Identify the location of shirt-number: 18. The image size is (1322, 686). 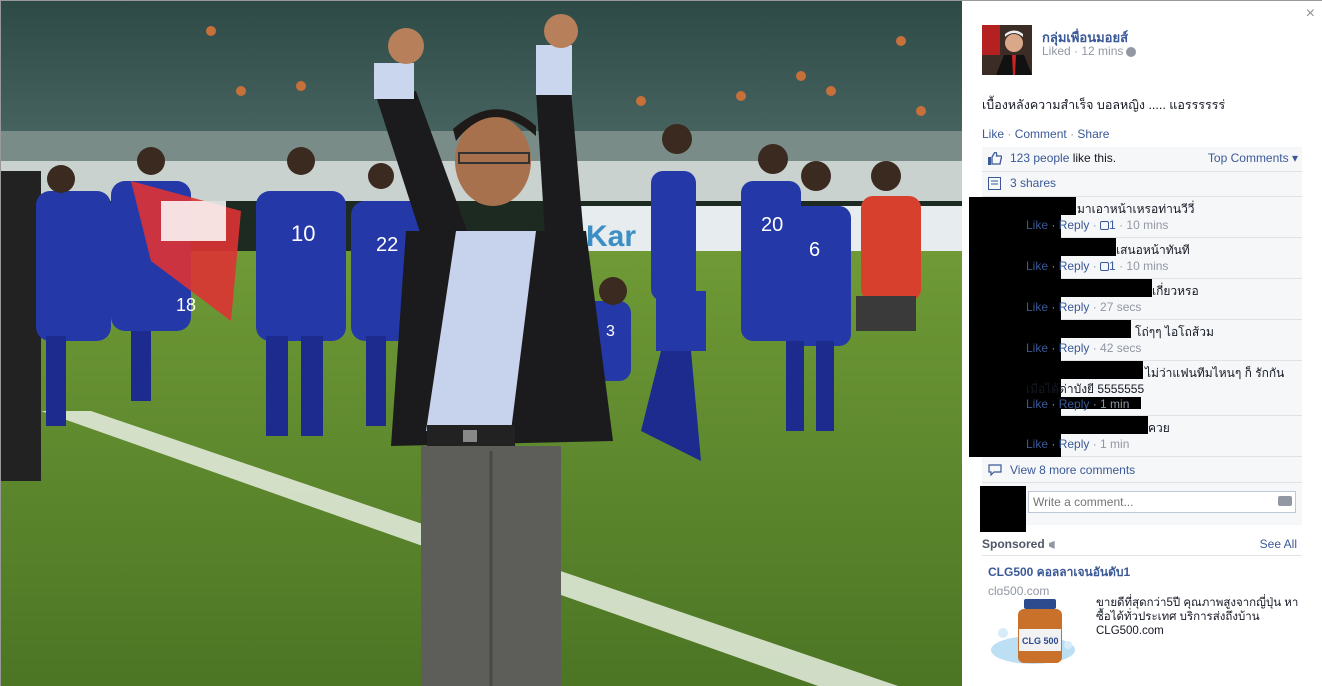
(186, 305).